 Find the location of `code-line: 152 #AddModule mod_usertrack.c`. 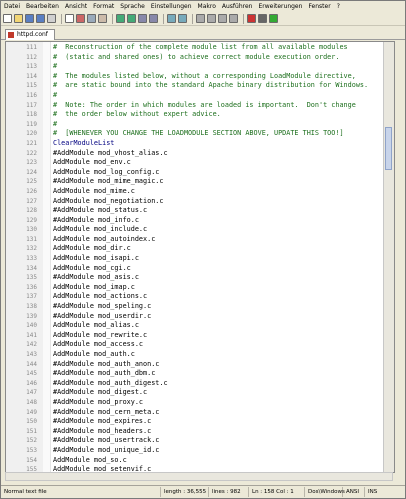

code-line: 152 #AddModule mod_usertrack.c is located at coordinates (200, 441).